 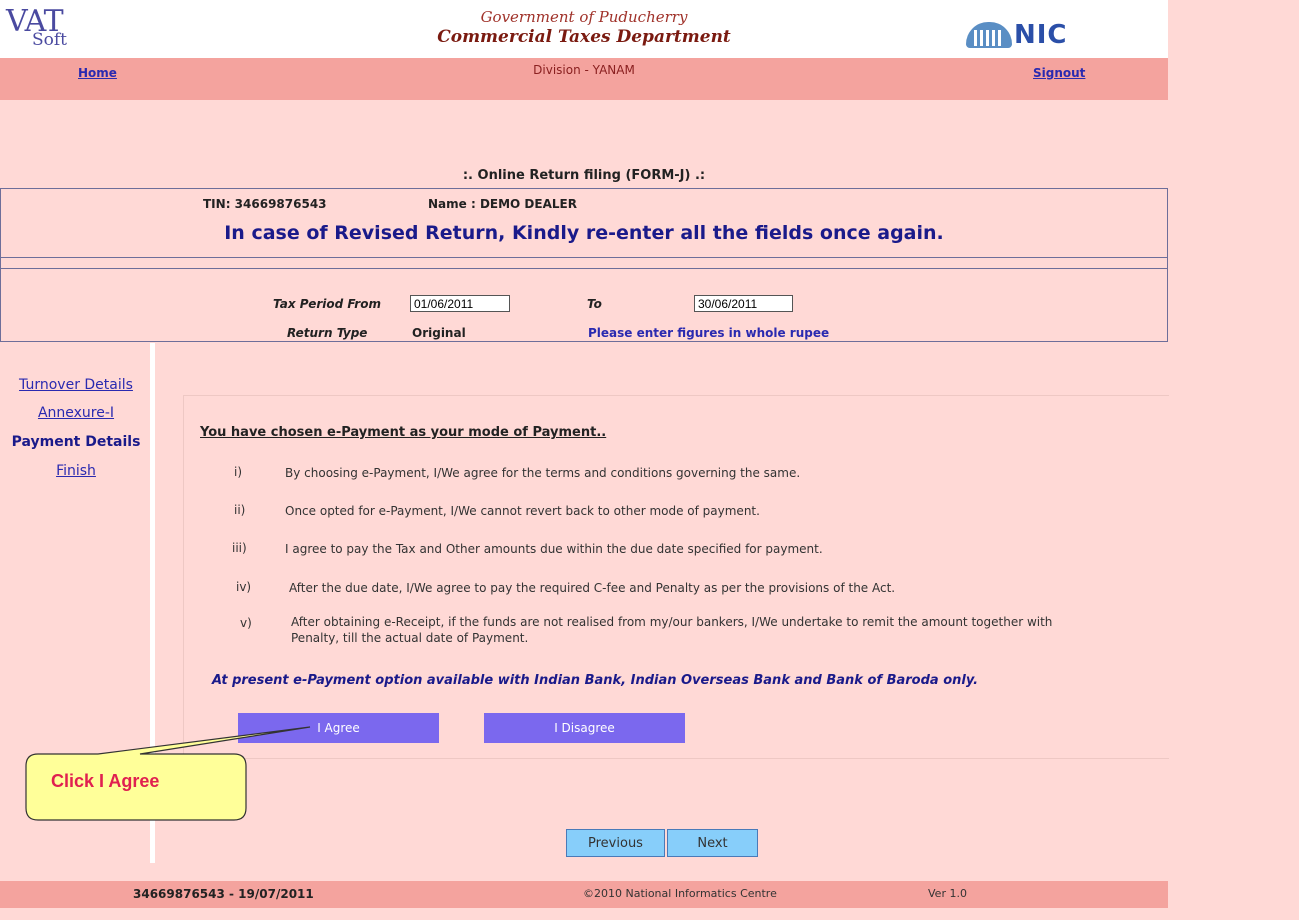 What do you see at coordinates (240, 510) in the screenshot?
I see `term-number: ii)` at bounding box center [240, 510].